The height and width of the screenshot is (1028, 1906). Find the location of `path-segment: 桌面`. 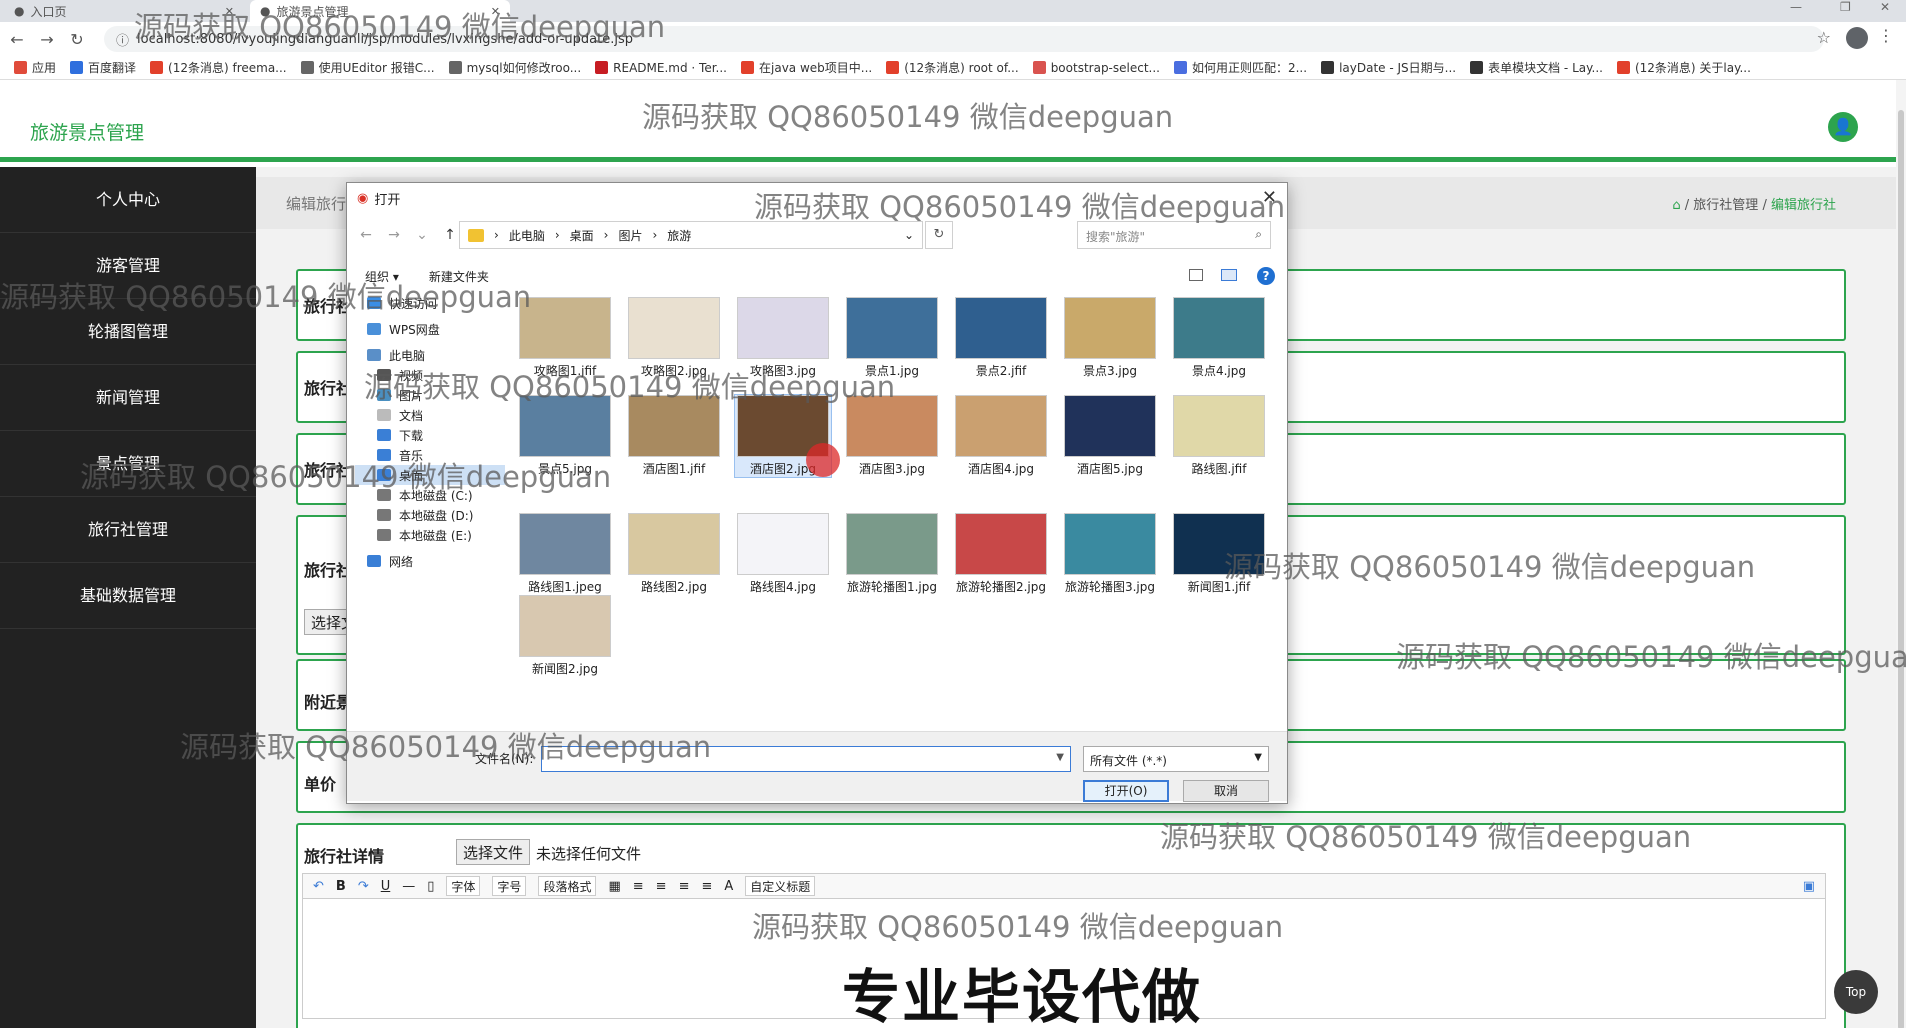

path-segment: 桌面 is located at coordinates (582, 235).